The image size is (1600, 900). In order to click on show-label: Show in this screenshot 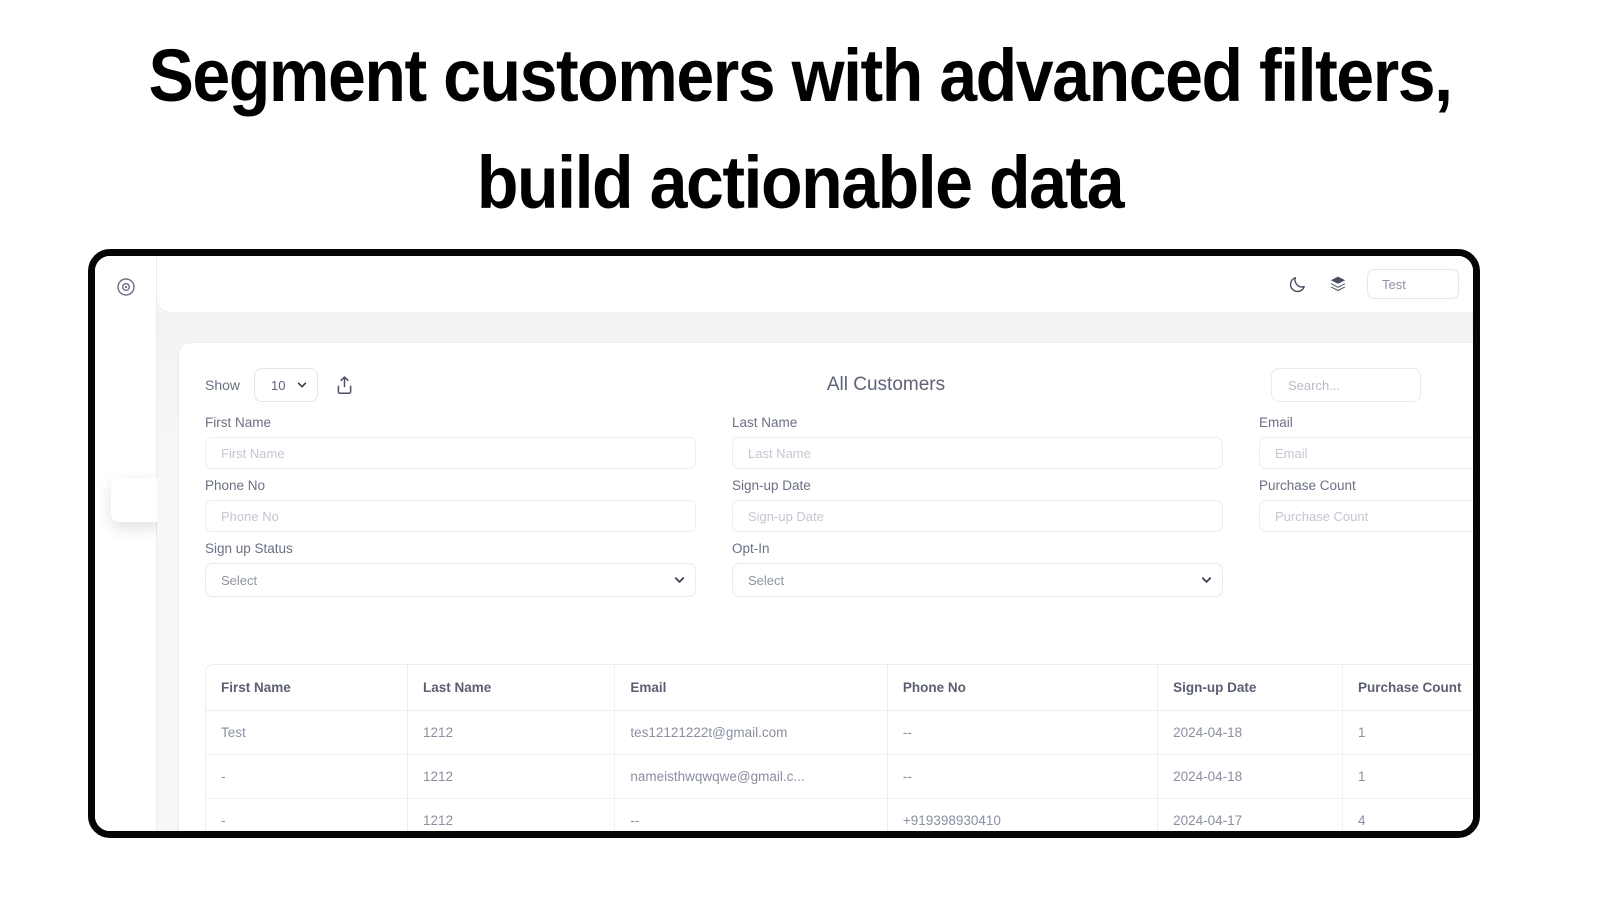, I will do `click(223, 385)`.